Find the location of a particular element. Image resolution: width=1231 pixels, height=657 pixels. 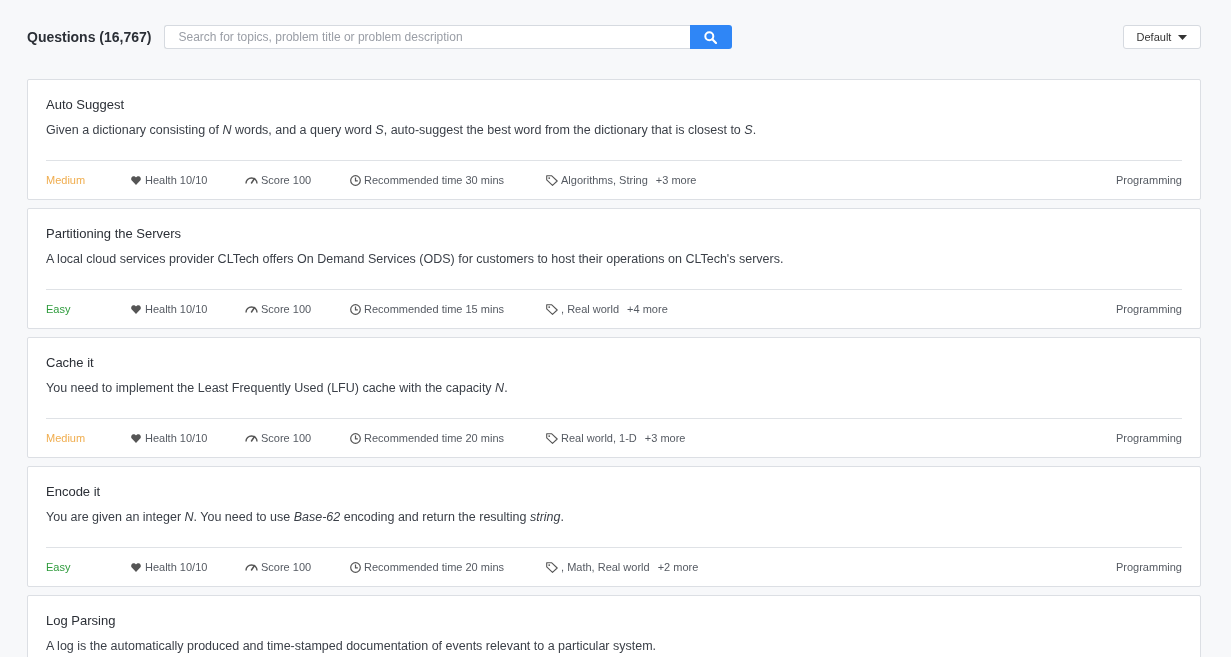

question-description: A log is the automatically produced and time-stamped documentation of events relevant to a particular system. is located at coordinates (352, 646).